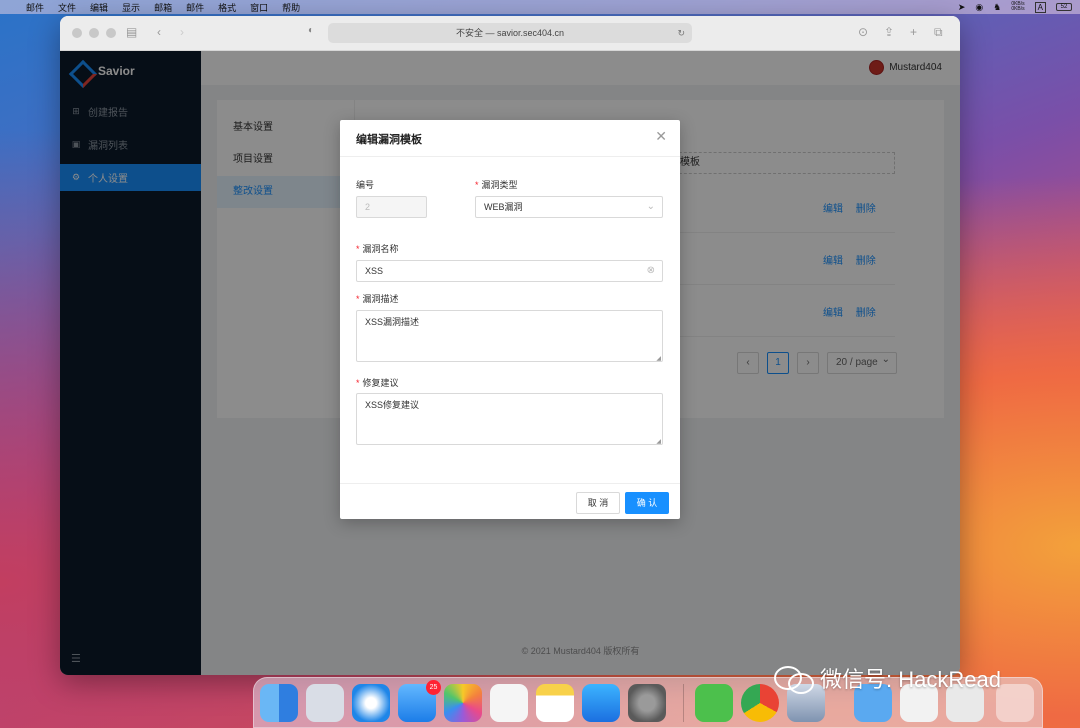  Describe the element at coordinates (182, 32) in the screenshot. I see `forward-icon: ›` at that location.